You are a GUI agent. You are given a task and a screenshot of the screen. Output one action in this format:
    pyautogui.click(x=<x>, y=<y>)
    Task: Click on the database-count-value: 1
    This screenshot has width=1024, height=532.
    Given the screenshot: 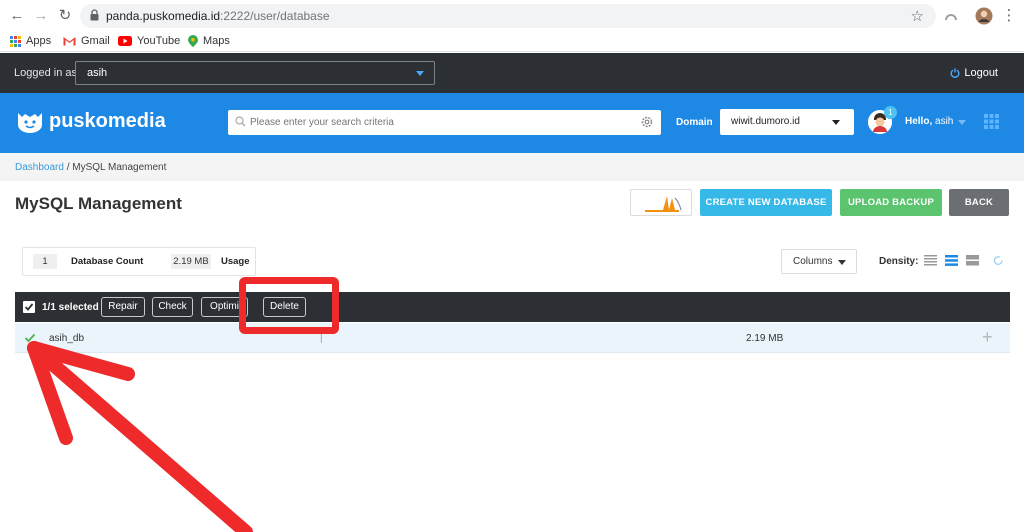 What is the action you would take?
    pyautogui.click(x=45, y=261)
    